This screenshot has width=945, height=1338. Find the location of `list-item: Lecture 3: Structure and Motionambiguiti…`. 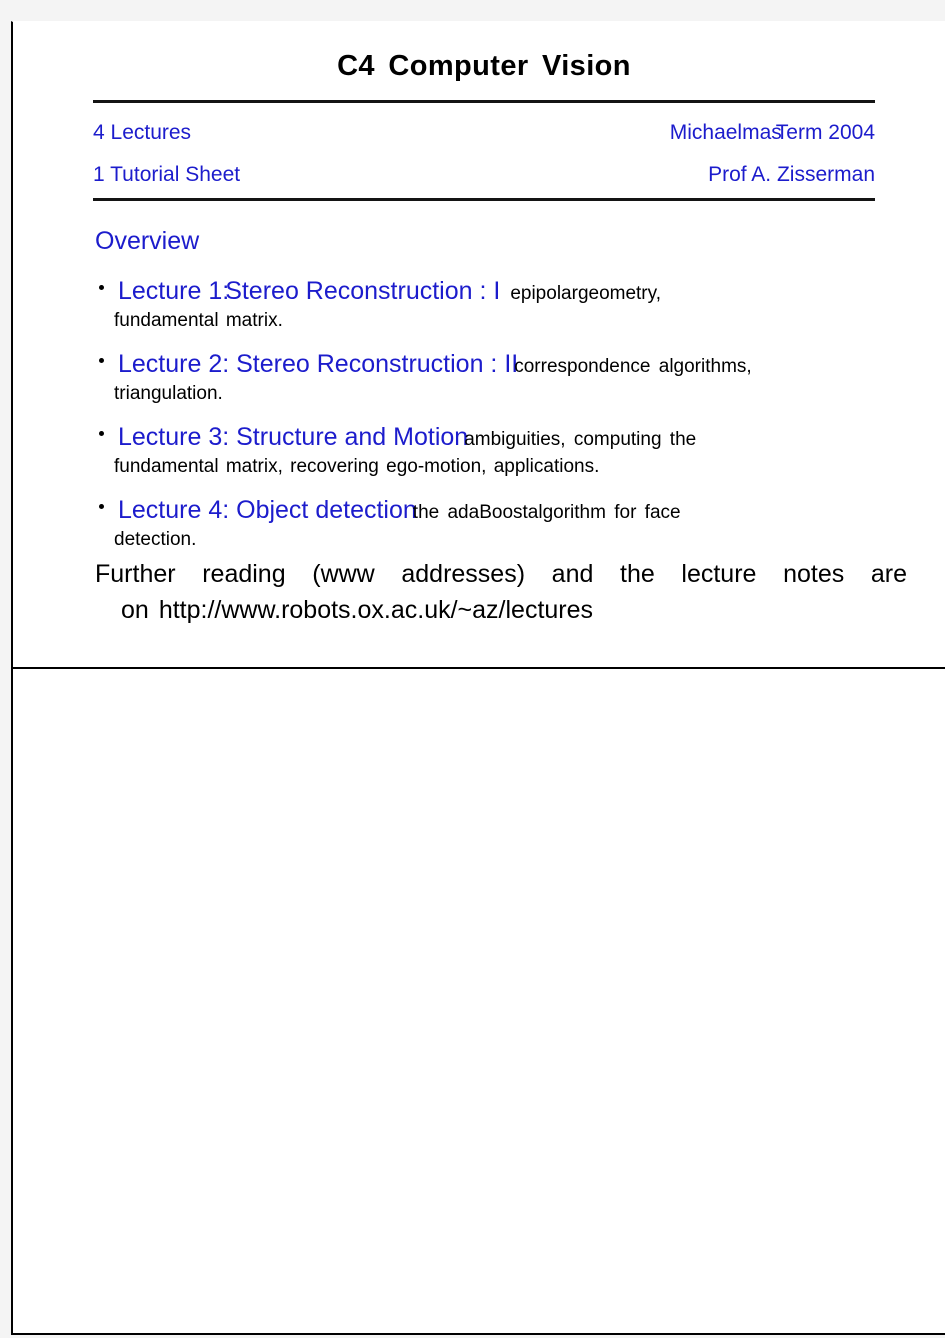

list-item: Lecture 3: Structure and Motionambiguiti… is located at coordinates (495, 450).